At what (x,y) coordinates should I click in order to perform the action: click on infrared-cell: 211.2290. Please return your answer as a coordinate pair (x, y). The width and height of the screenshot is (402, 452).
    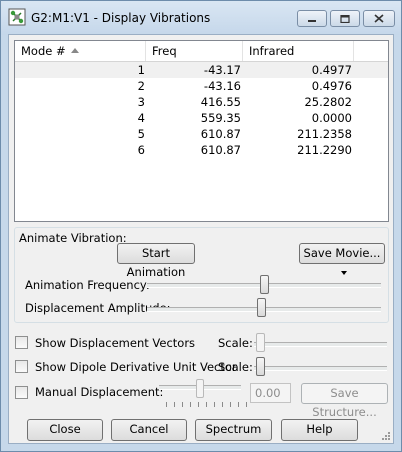
    Looking at the image, I should click on (324, 150).